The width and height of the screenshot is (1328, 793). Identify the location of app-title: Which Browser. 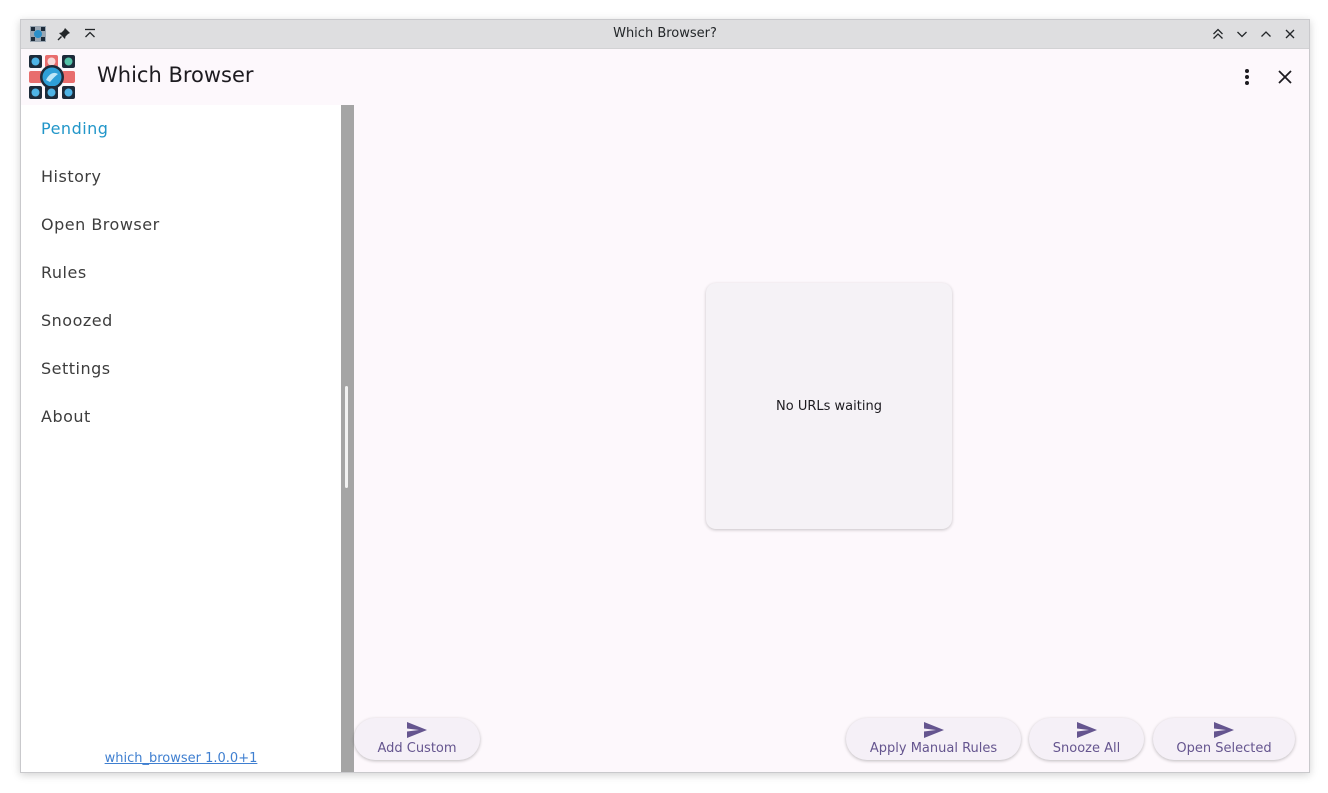
(175, 75).